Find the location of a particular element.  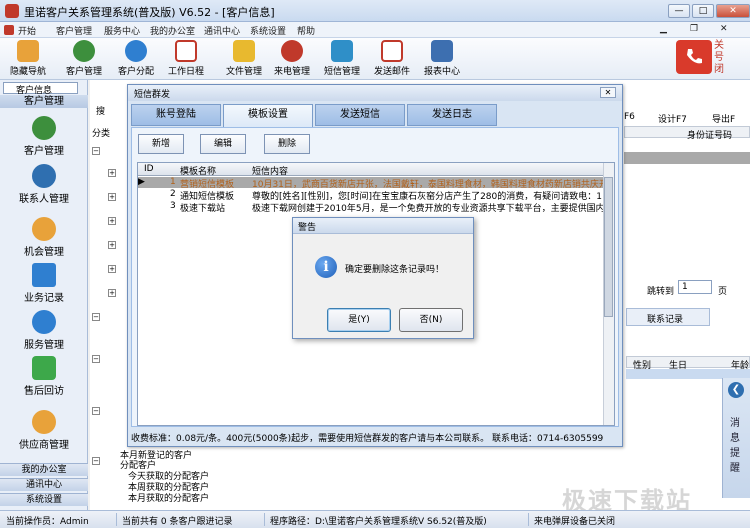

tab-send: 发送短信 is located at coordinates (360, 115).